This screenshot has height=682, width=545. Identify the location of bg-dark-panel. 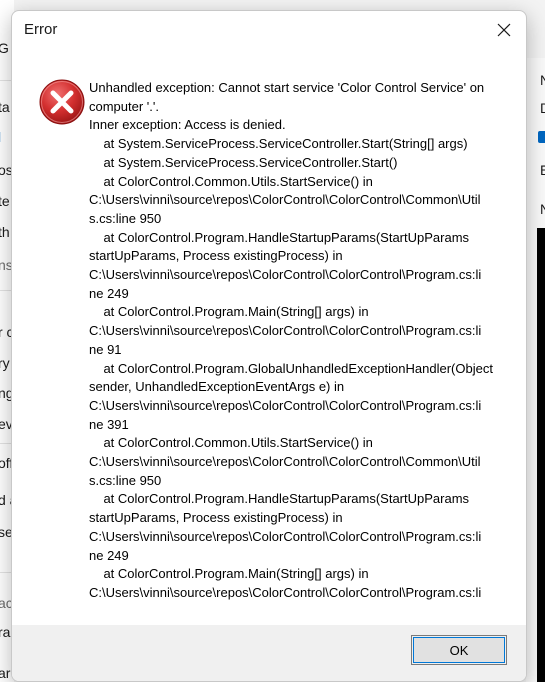
(541, 455).